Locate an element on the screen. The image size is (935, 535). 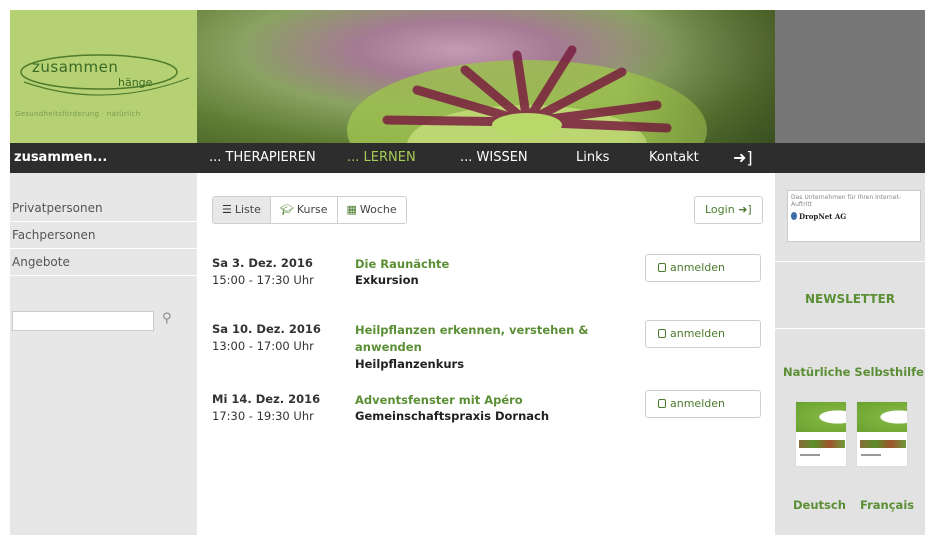
calendar-icon: ▦ is located at coordinates (351, 209).